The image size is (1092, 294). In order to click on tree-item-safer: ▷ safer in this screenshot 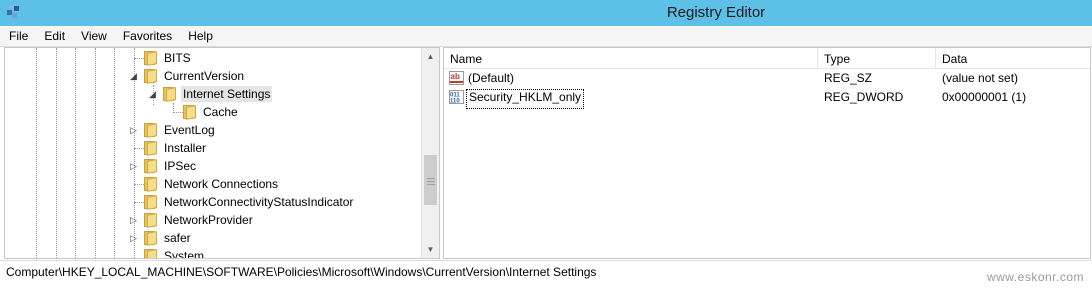, I will do `click(161, 238)`.